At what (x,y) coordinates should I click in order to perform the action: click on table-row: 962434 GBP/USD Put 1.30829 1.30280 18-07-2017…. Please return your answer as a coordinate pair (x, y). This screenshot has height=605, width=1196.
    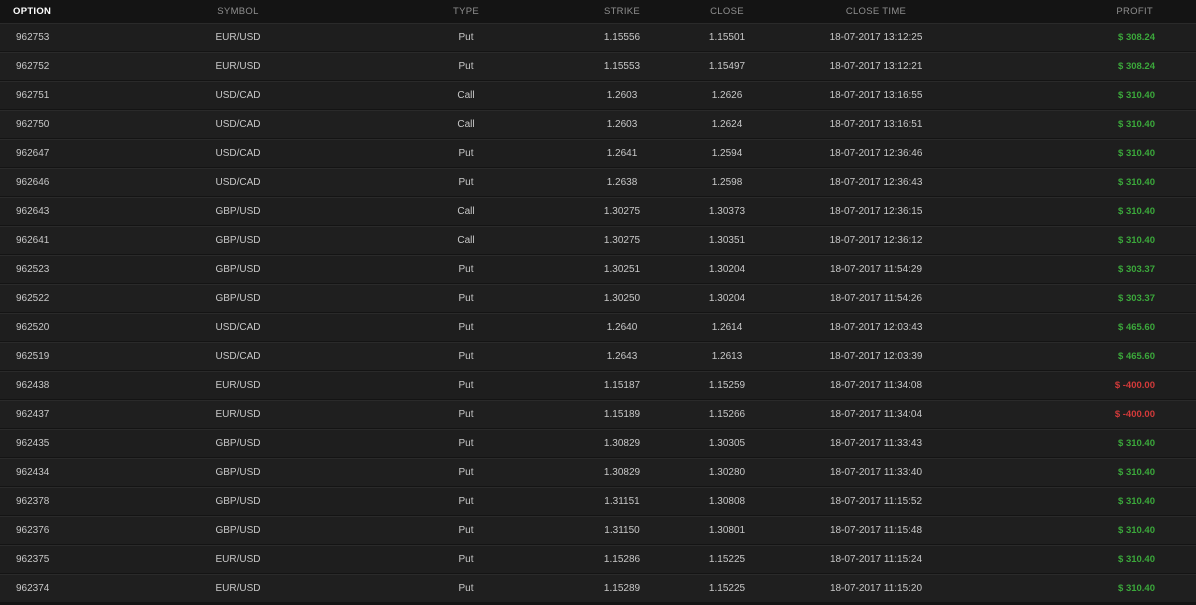
    Looking at the image, I should click on (598, 472).